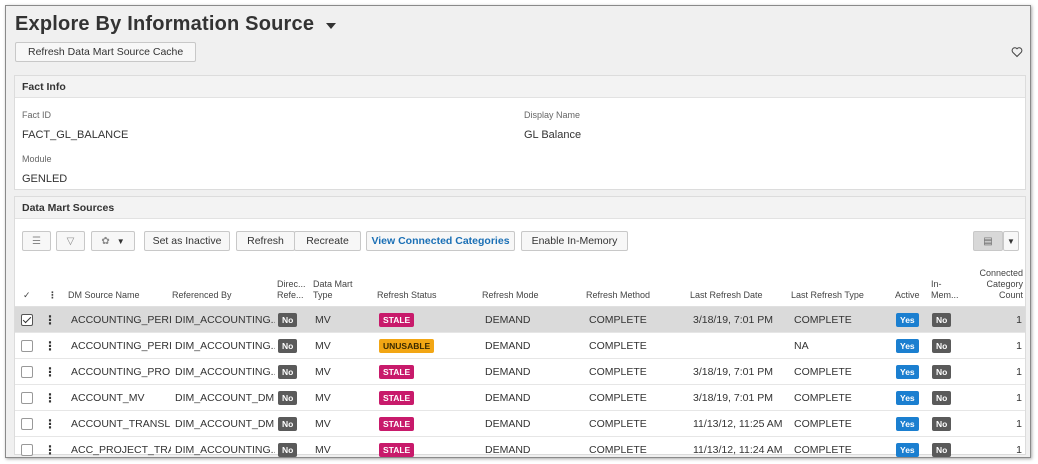  Describe the element at coordinates (520, 208) in the screenshot. I see `data-mart-header: Data Mart Sources` at that location.